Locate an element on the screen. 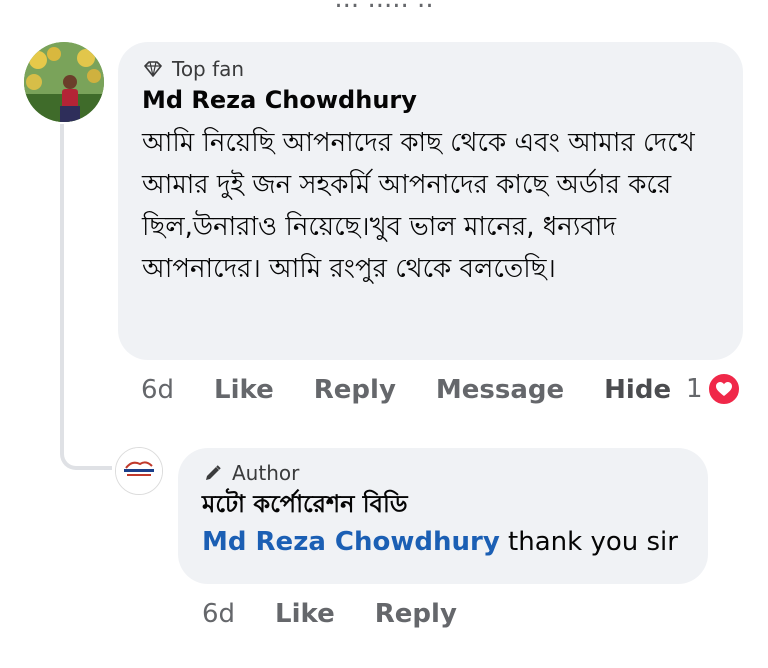 Image resolution: width=768 pixels, height=668 pixels. thread-connector-line is located at coordinates (86, 297).